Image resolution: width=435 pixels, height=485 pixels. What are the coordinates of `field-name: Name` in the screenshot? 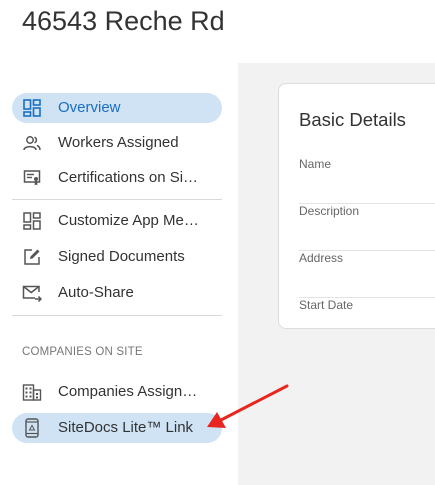 It's located at (367, 180).